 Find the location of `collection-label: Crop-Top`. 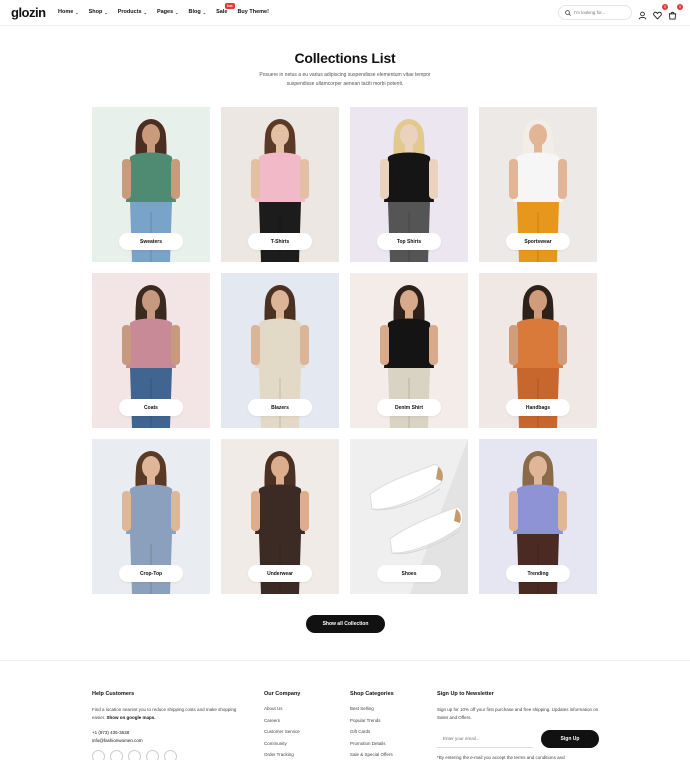

collection-label: Crop-Top is located at coordinates (151, 573).